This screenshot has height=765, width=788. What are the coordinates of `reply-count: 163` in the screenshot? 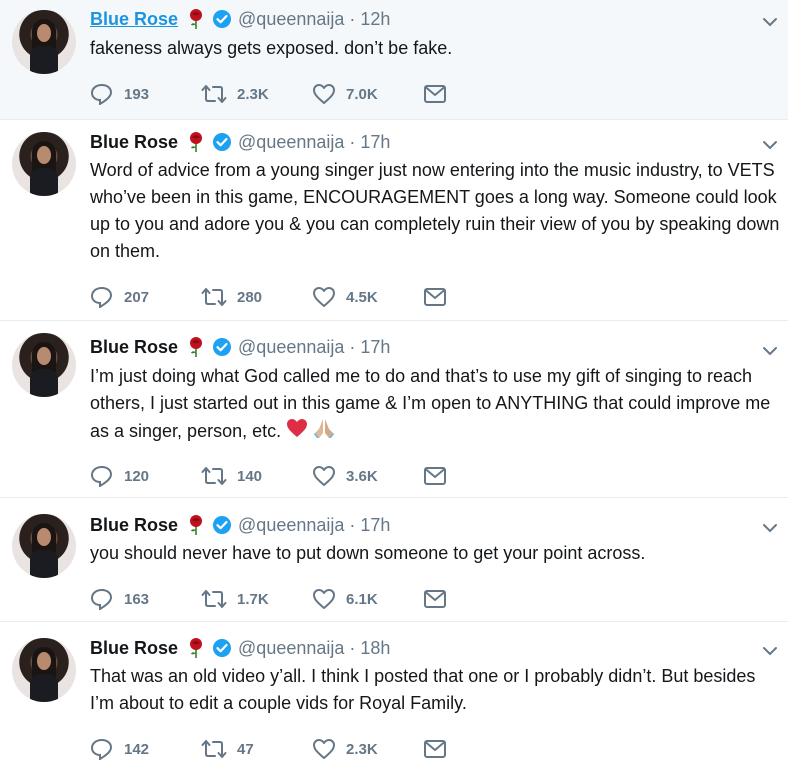 It's located at (137, 599).